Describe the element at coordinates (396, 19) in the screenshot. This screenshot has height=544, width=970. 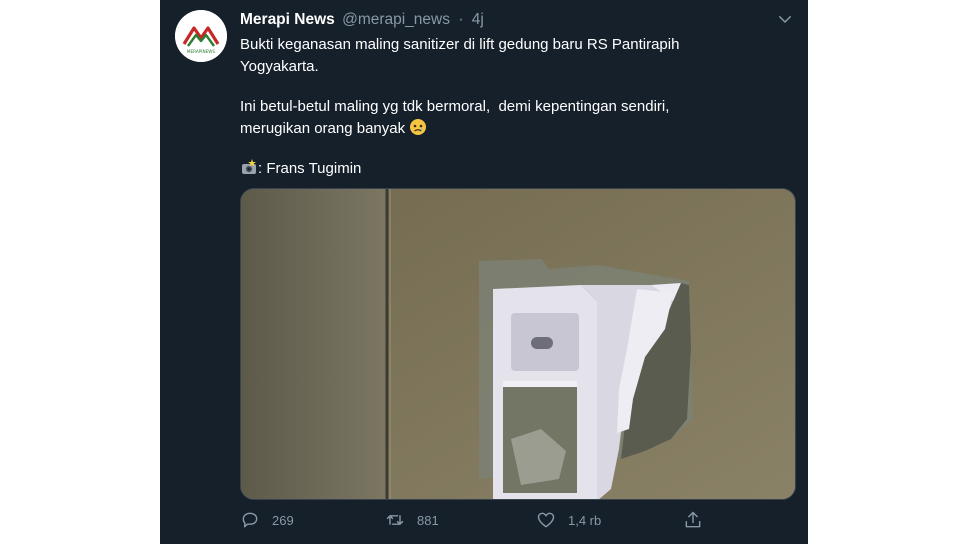
I see `author-handle: @merapi_news` at that location.